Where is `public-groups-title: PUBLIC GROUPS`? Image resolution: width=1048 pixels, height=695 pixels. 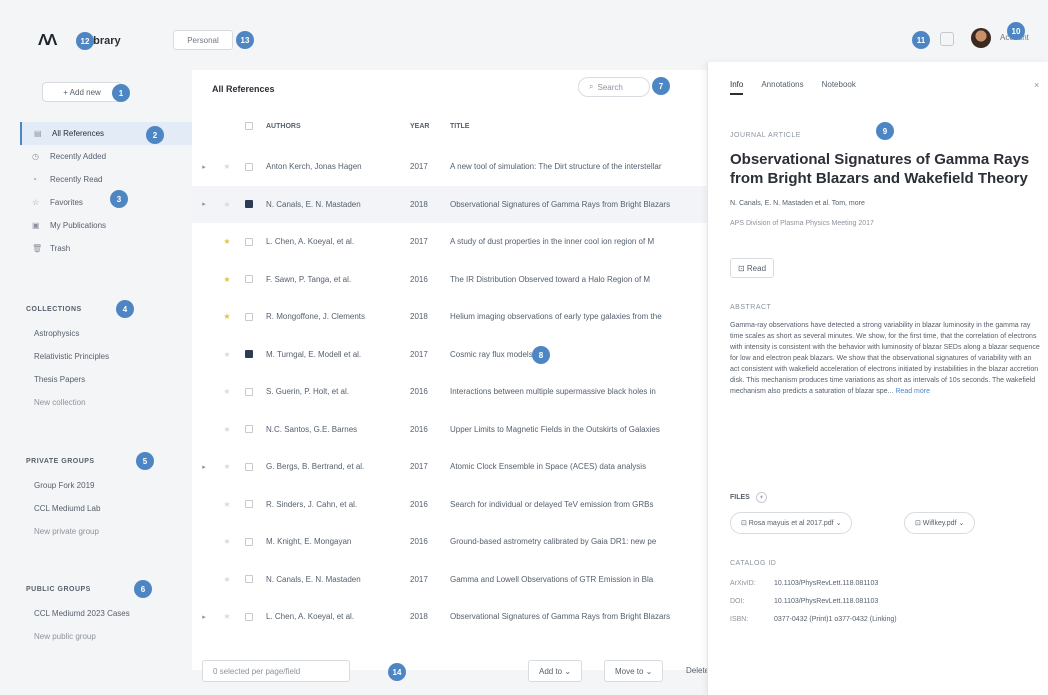
public-groups-title: PUBLIC GROUPS is located at coordinates (58, 589).